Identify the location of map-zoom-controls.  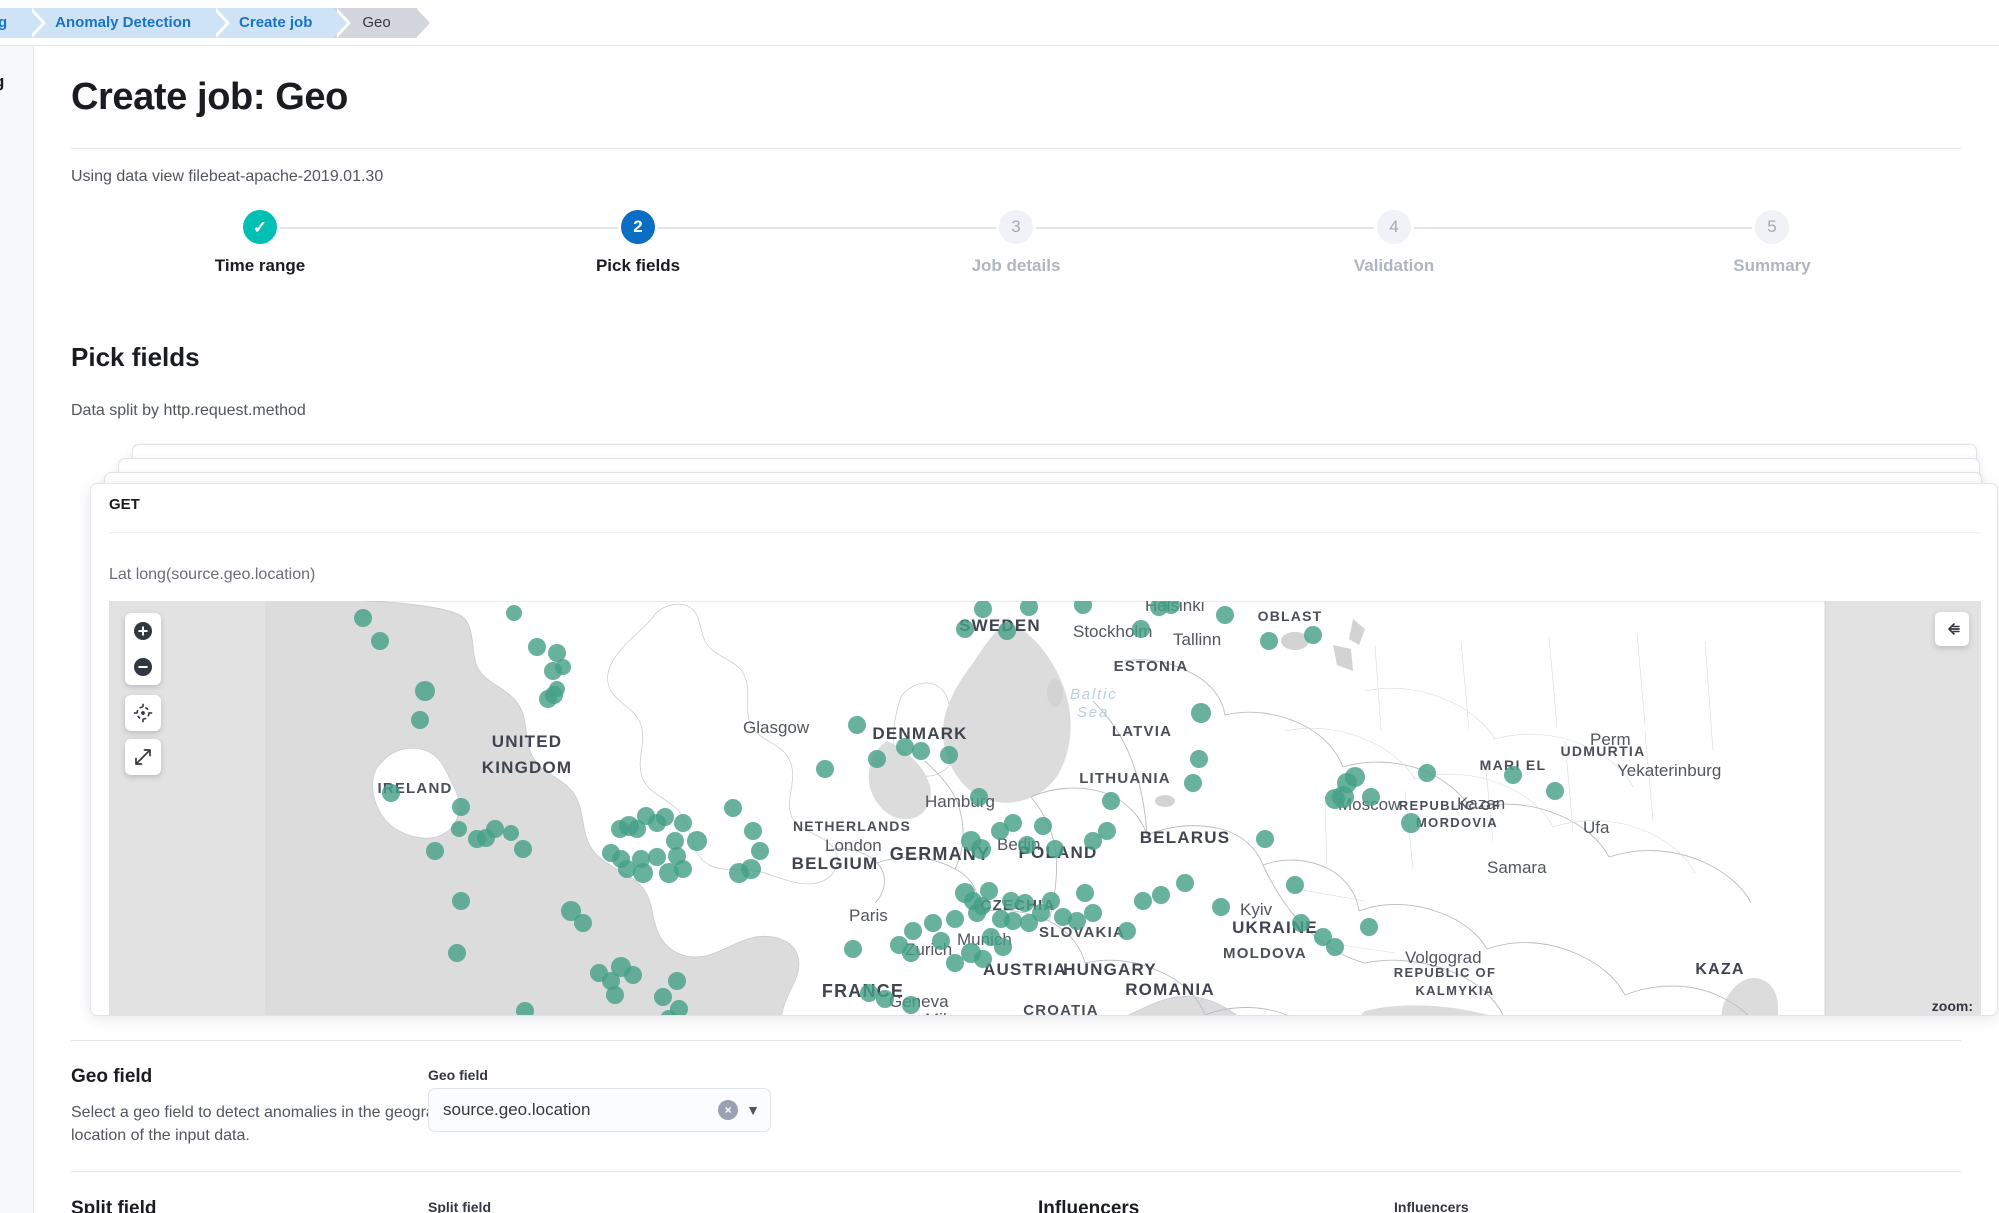
(143, 649).